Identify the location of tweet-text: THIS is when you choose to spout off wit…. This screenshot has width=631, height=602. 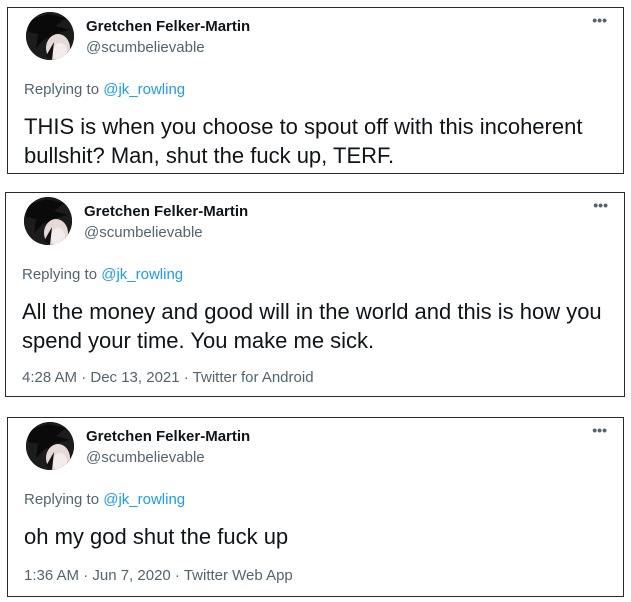
(303, 141).